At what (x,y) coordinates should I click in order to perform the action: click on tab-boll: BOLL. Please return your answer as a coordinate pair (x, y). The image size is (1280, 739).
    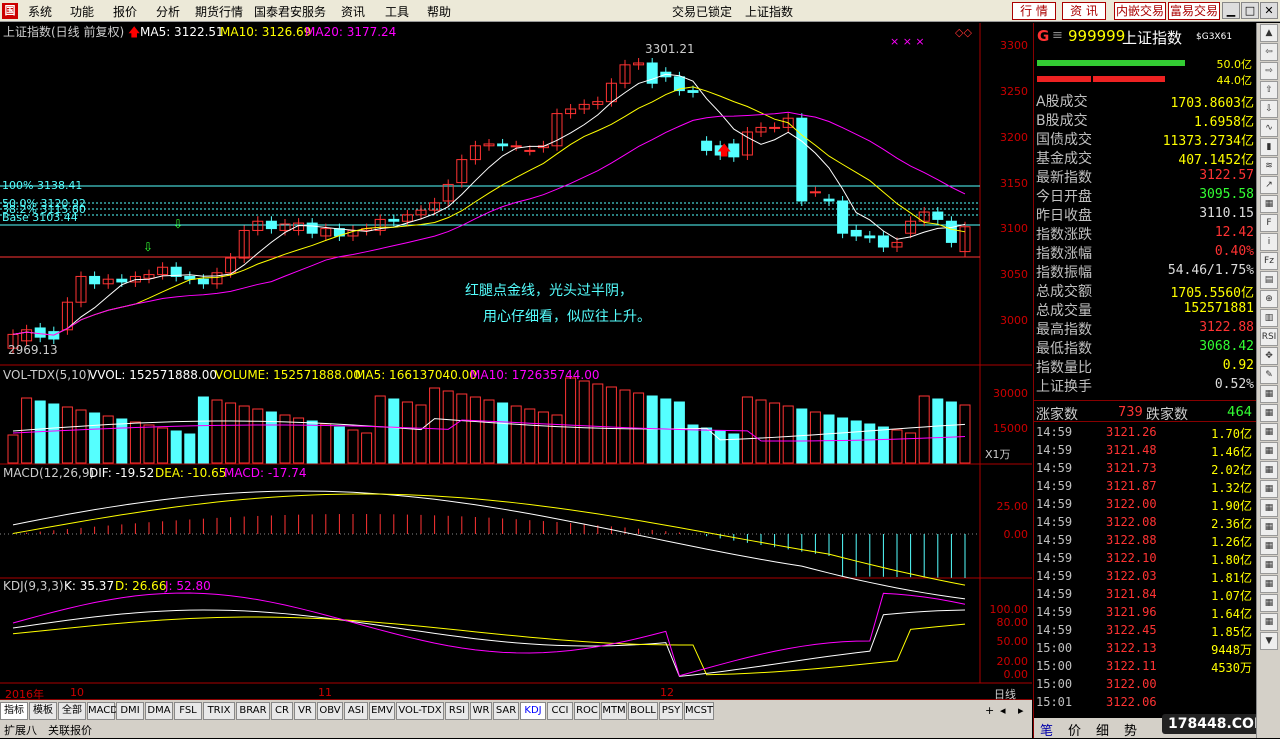
    Looking at the image, I should click on (643, 711).